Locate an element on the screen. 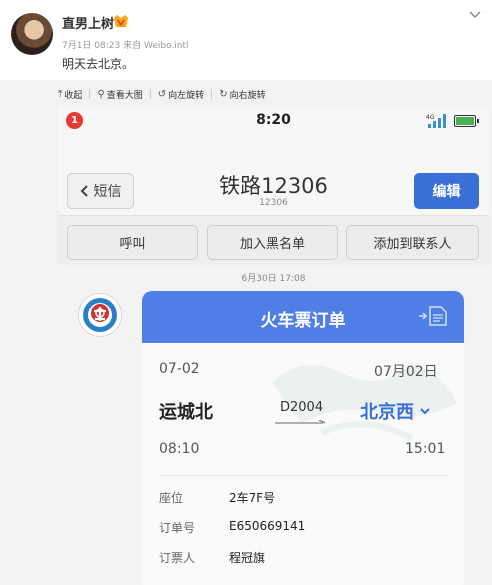 The height and width of the screenshot is (585, 492). seat-label: 座位 is located at coordinates (171, 498).